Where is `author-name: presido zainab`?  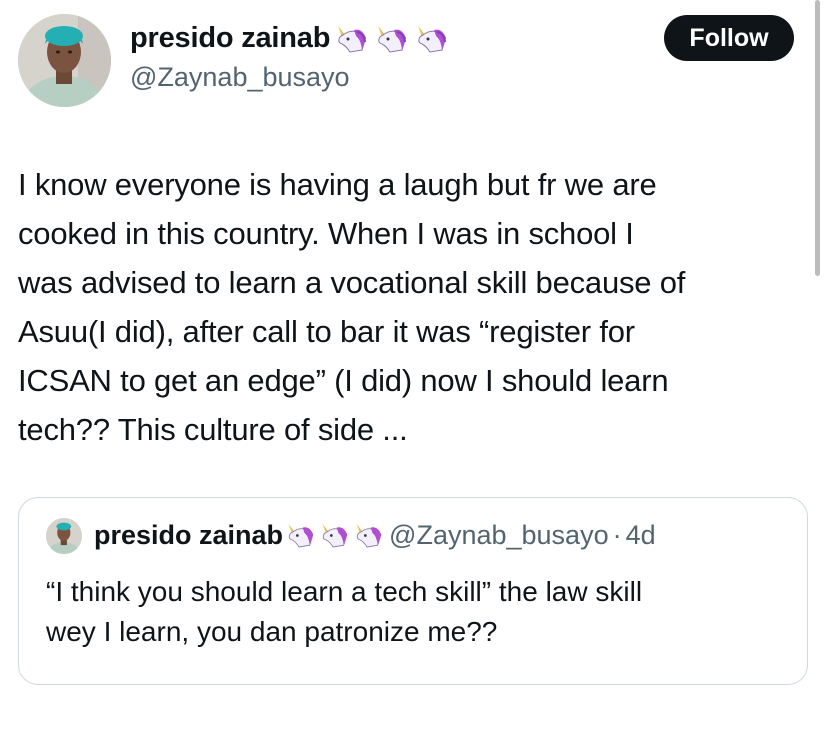 author-name: presido zainab is located at coordinates (230, 38).